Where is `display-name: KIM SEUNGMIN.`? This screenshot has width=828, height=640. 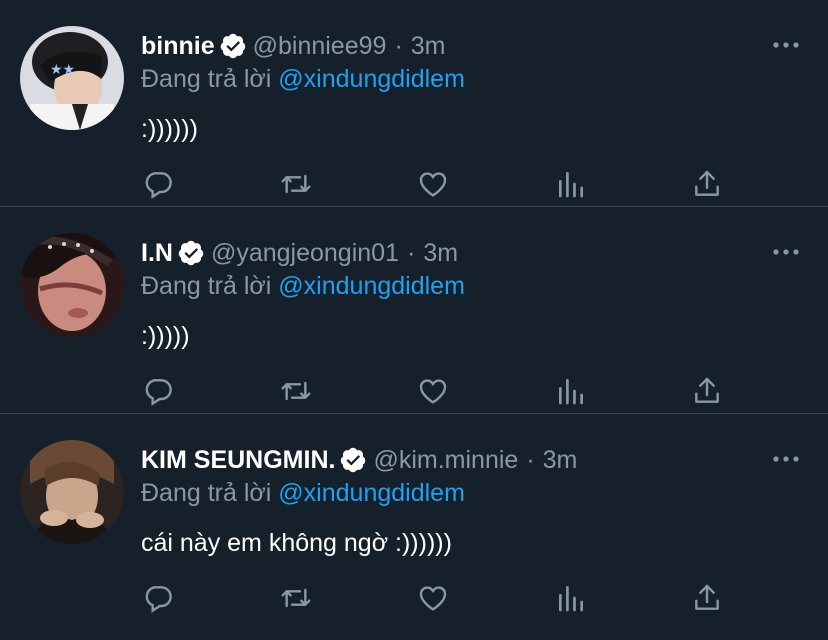
display-name: KIM SEUNGMIN. is located at coordinates (238, 460).